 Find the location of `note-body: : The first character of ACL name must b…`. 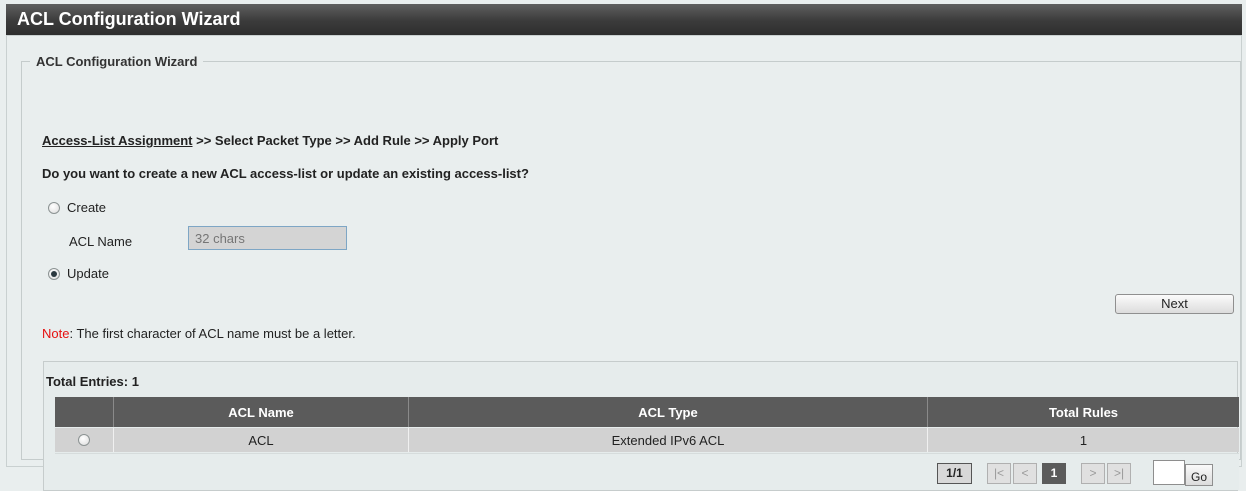

note-body: : The first character of ACL name must b… is located at coordinates (212, 333).